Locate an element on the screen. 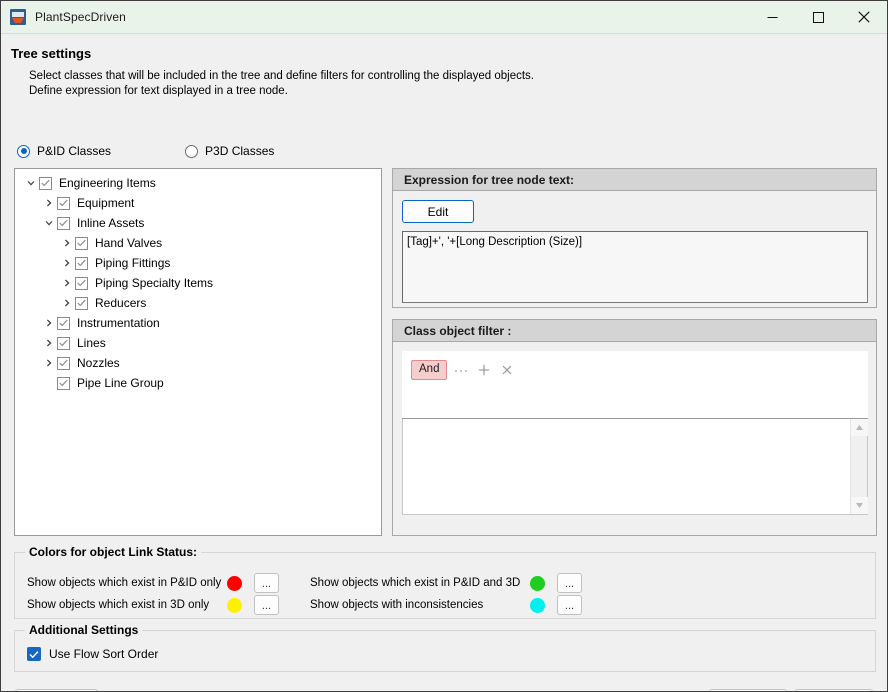 Image resolution: width=888 pixels, height=692 pixels. app-icon is located at coordinates (18, 17).